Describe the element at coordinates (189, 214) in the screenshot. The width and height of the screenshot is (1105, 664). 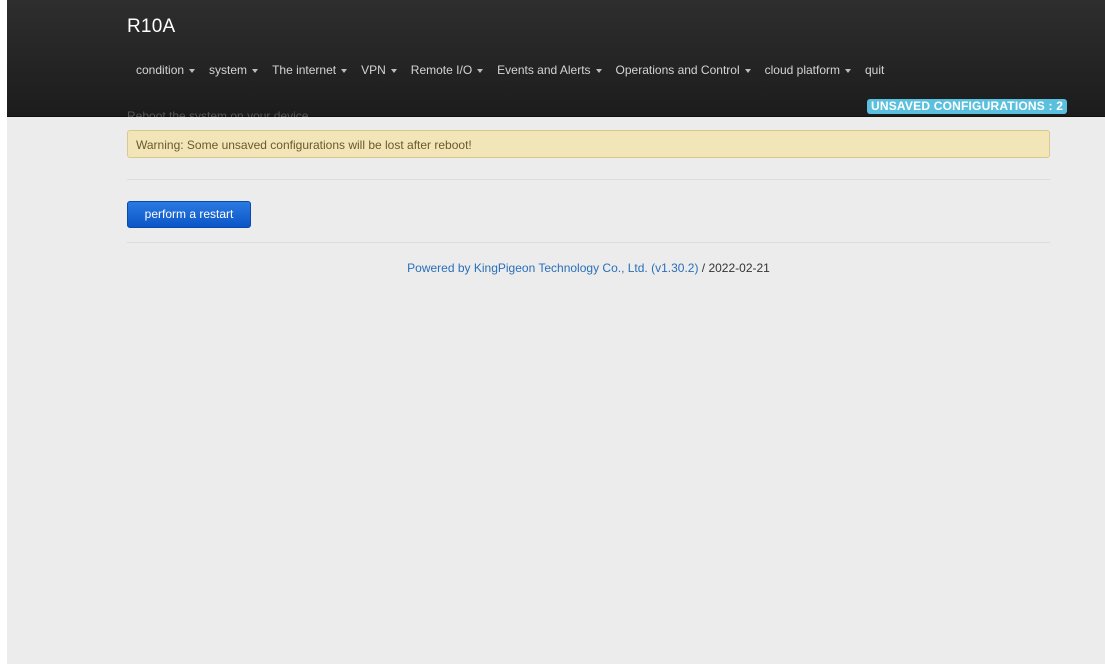
I see `perform-restart-button: perform a restart` at that location.